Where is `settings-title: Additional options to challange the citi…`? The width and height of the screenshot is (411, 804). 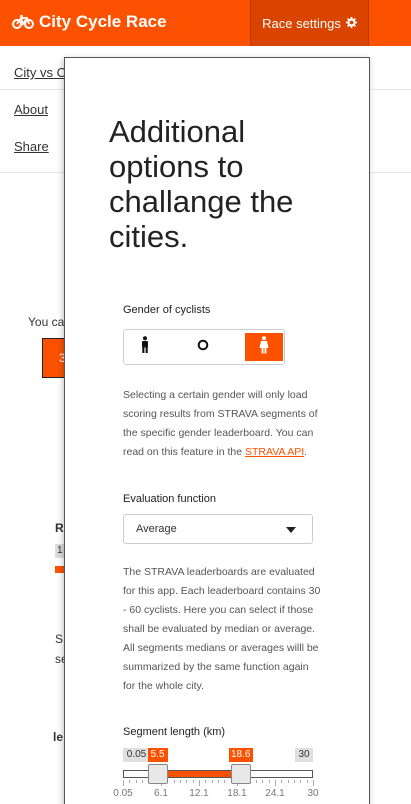 settings-title: Additional options to challange the citi… is located at coordinates (201, 184).